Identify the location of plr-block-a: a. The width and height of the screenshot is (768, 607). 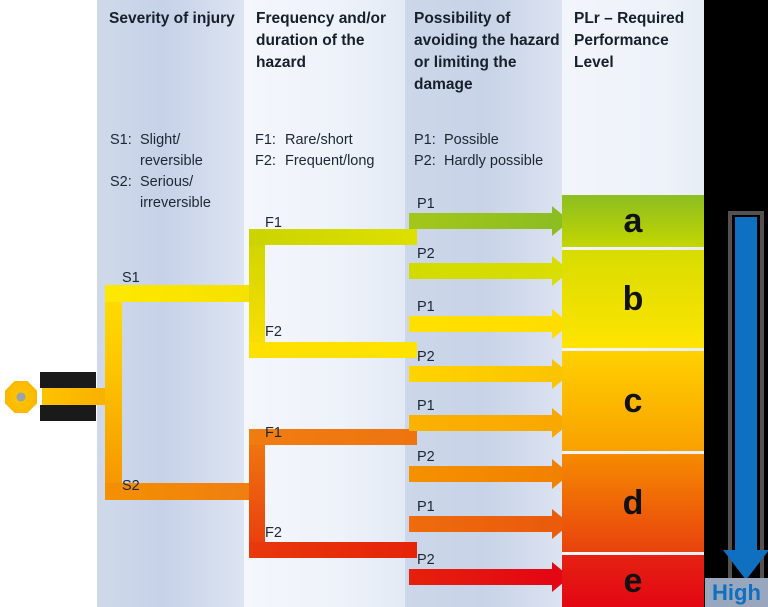
(633, 221).